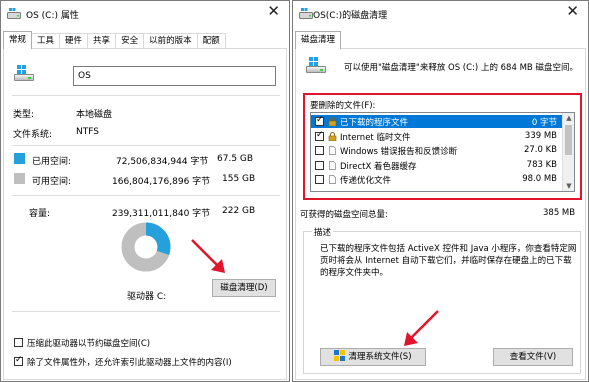 The height and width of the screenshot is (382, 589). Describe the element at coordinates (344, 215) in the screenshot. I see `total-space-label: 可获得的磁盘空间总量:` at that location.